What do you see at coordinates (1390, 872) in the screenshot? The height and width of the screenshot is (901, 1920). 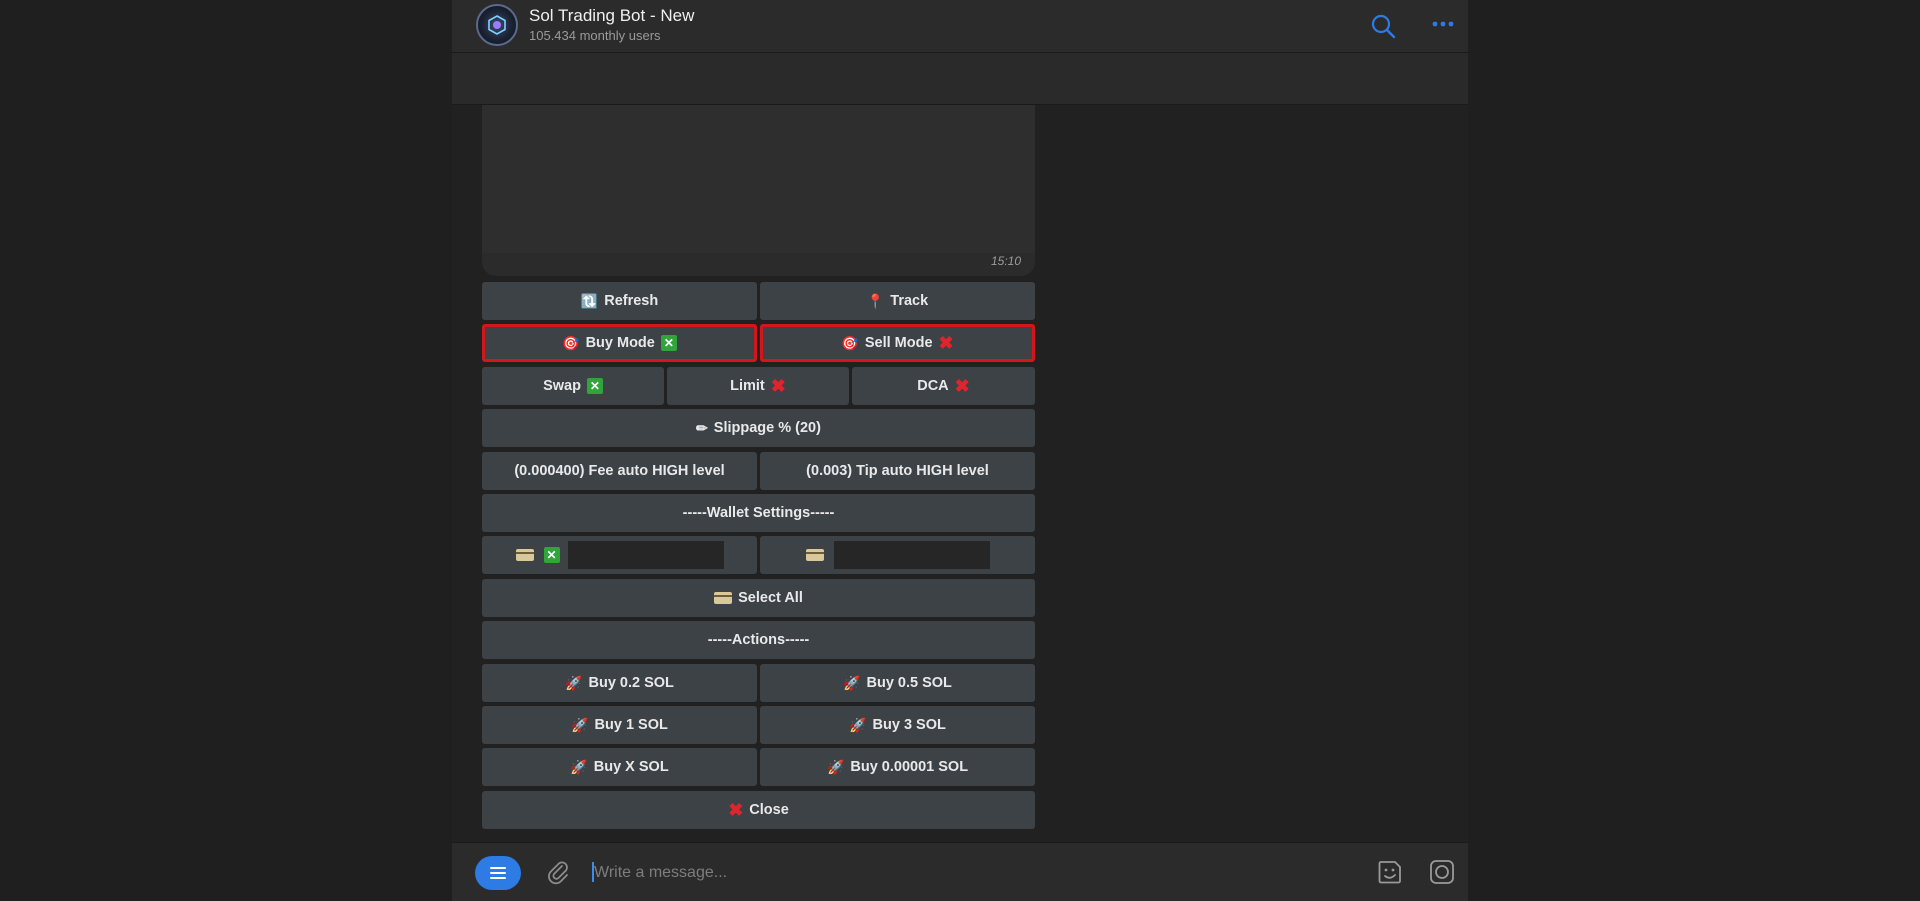 I see `sticker-icon` at bounding box center [1390, 872].